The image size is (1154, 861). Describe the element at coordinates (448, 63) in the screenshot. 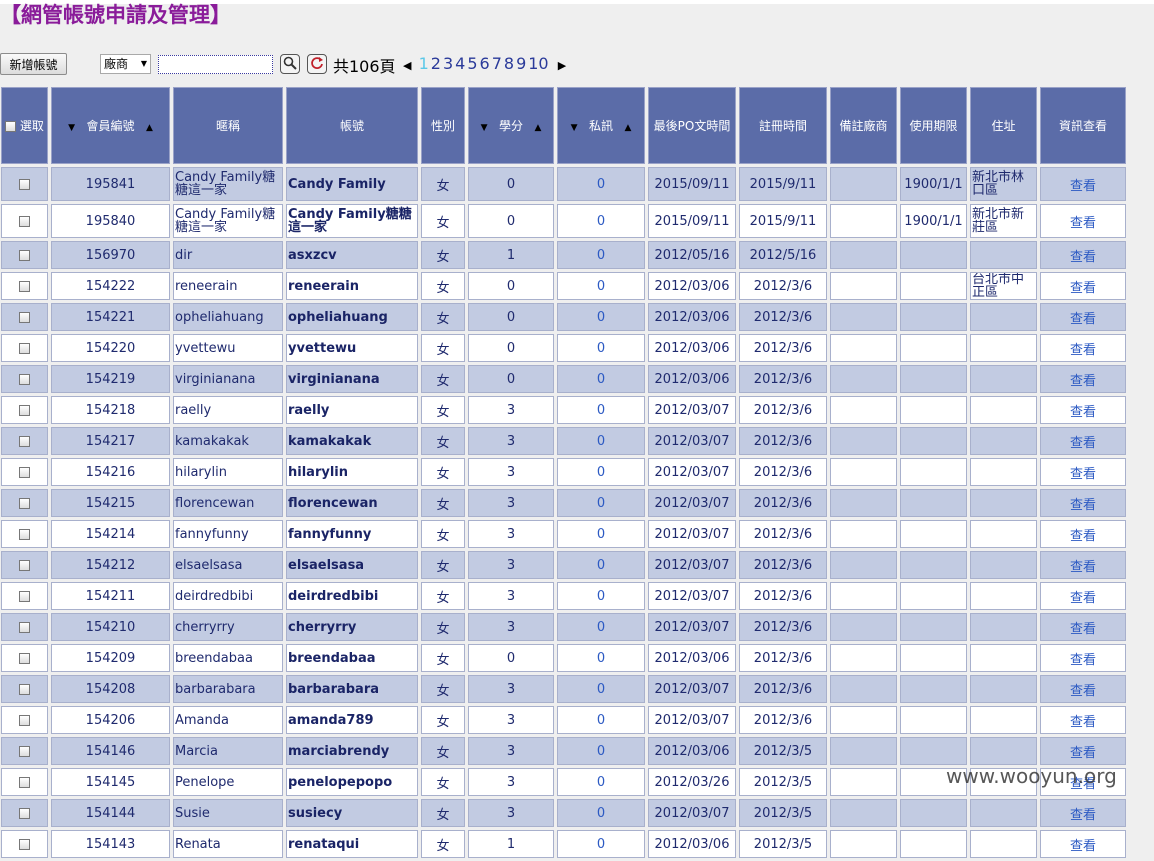

I see `page-link: 3` at that location.